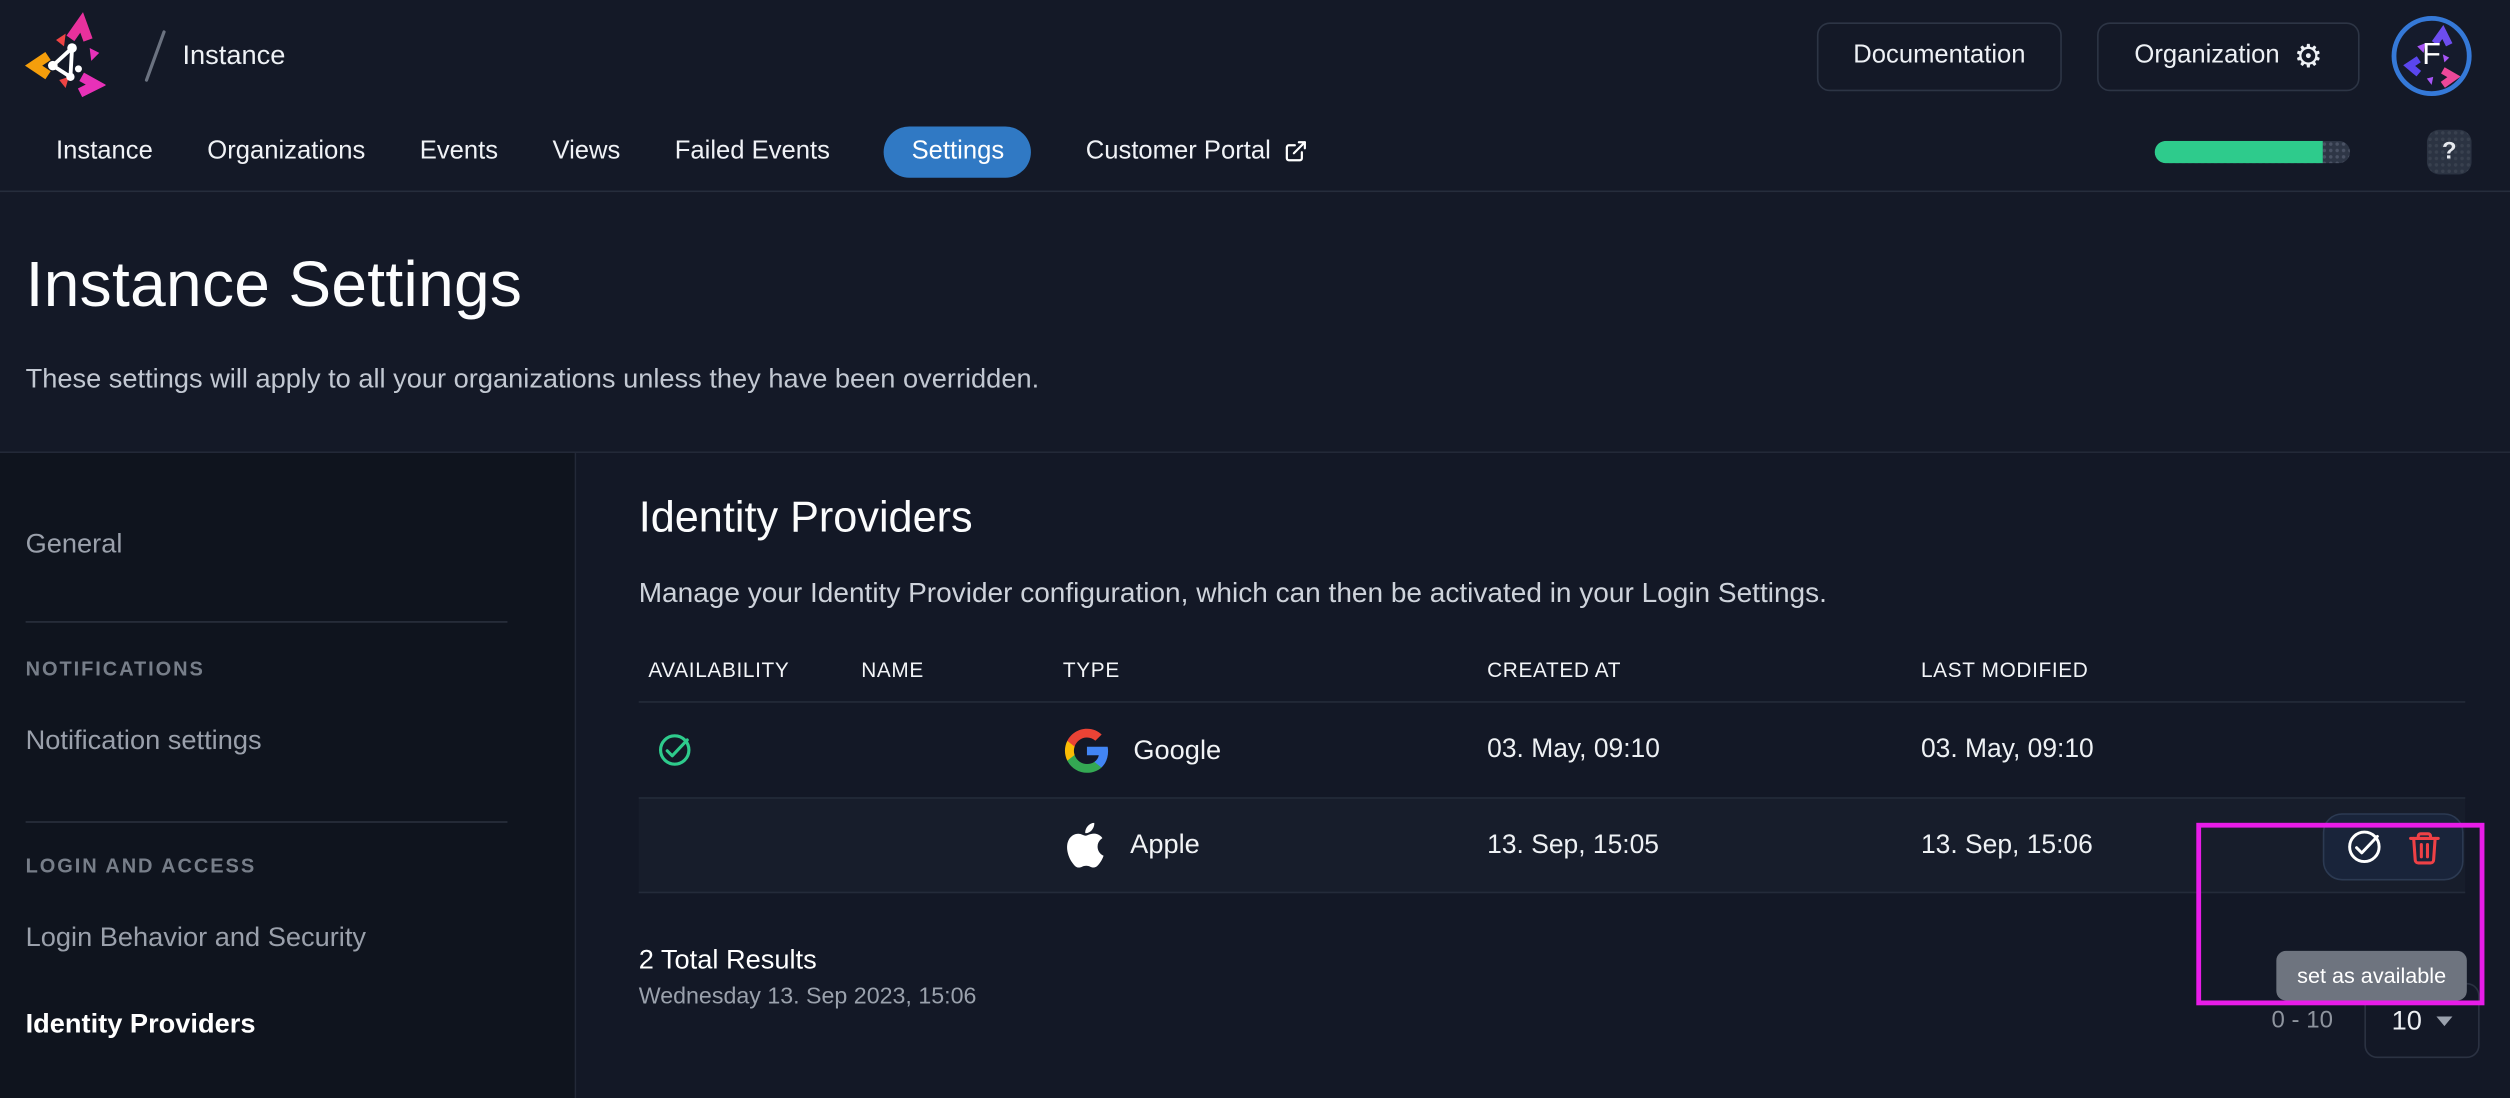 Image resolution: width=2510 pixels, height=1098 pixels. Describe the element at coordinates (1573, 749) in the screenshot. I see `created-at-cell: 03. May, 09:10` at that location.